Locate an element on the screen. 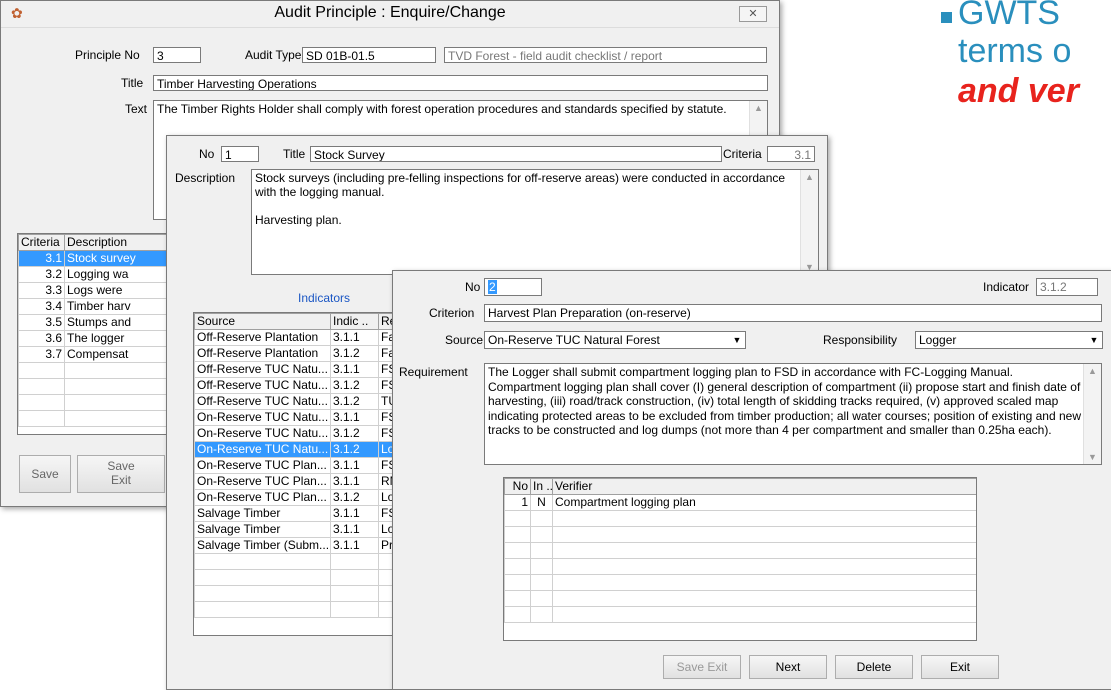  table-row: On-Reserve TUC Natu... 3.1.2 Lo is located at coordinates (300, 449).